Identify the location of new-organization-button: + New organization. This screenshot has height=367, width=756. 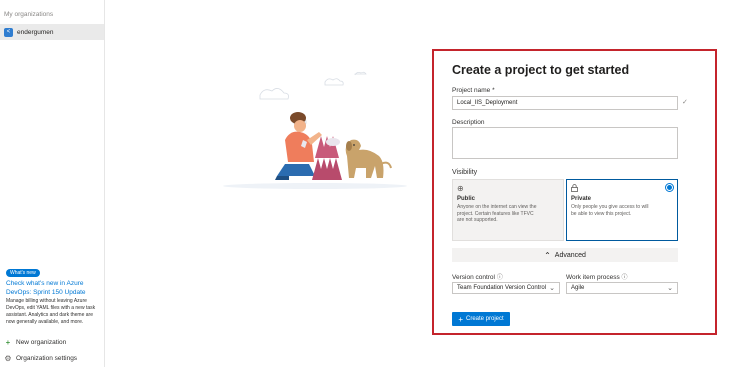
(35, 342).